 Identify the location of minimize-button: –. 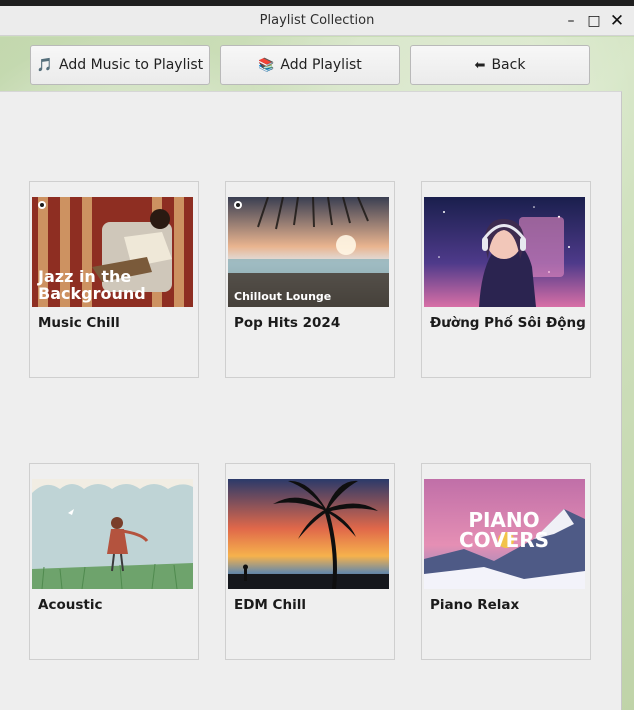
(571, 21).